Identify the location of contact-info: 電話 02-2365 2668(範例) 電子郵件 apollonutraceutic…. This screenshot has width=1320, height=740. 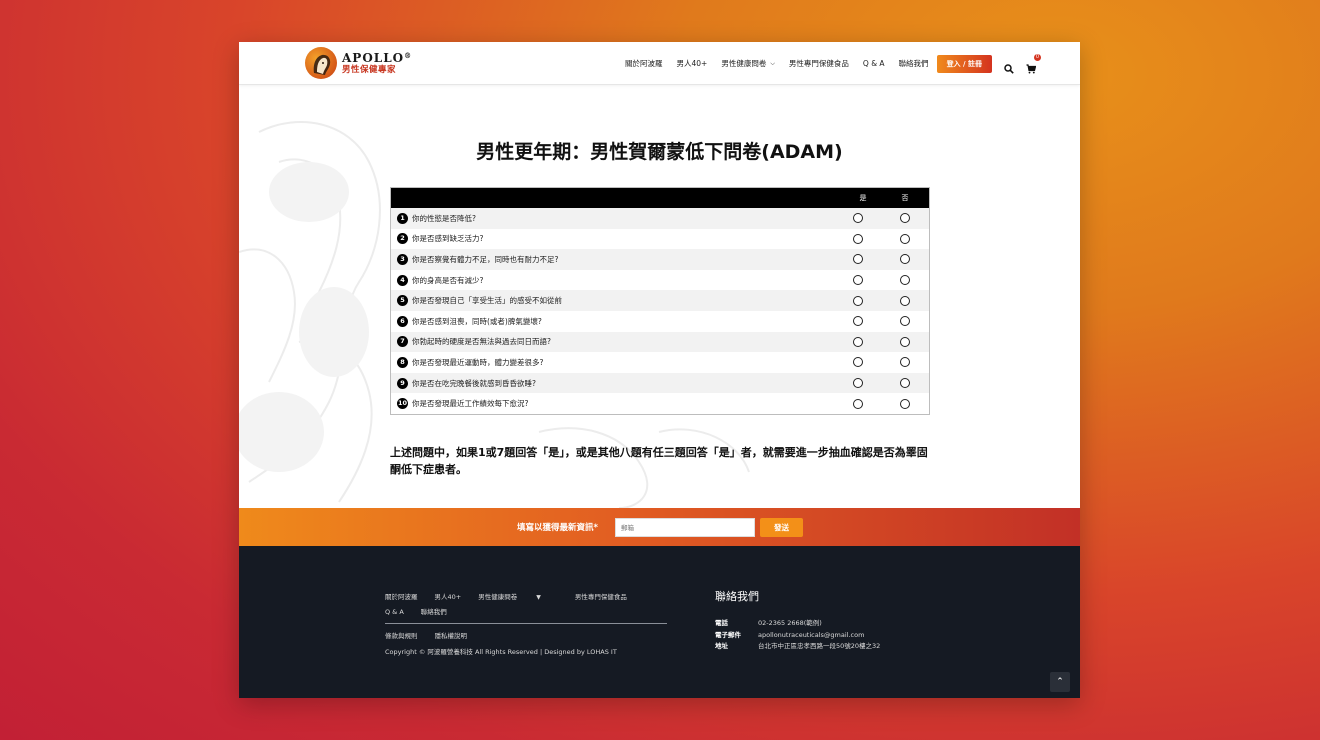
(797, 635).